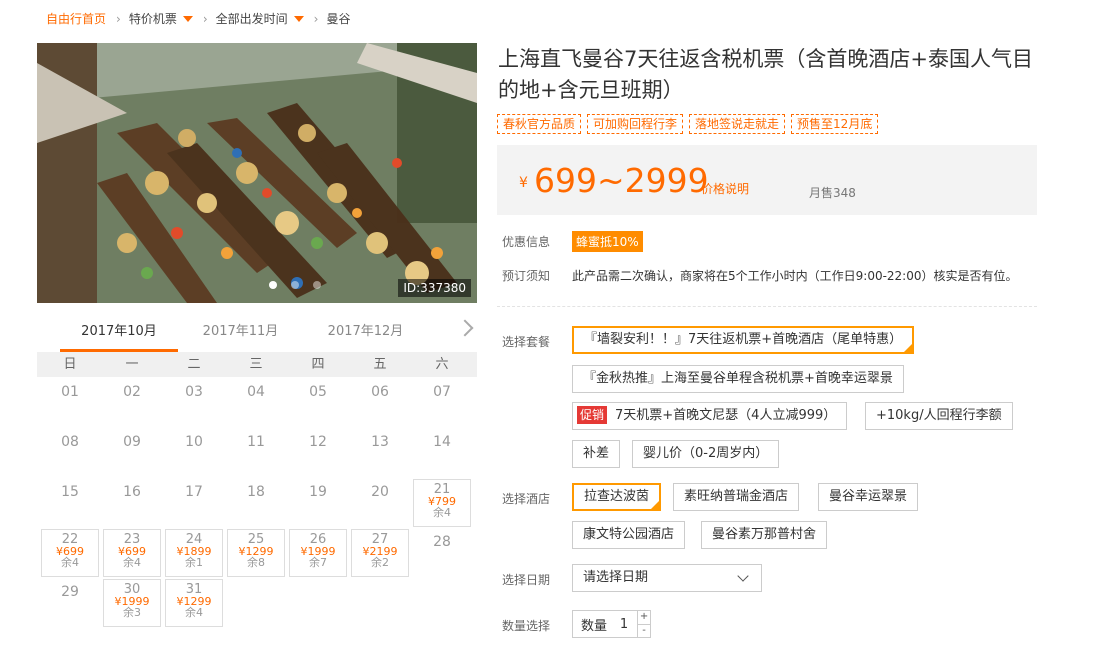 Image resolution: width=1095 pixels, height=651 pixels. Describe the element at coordinates (621, 180) in the screenshot. I see `price-range: 699~2999` at that location.